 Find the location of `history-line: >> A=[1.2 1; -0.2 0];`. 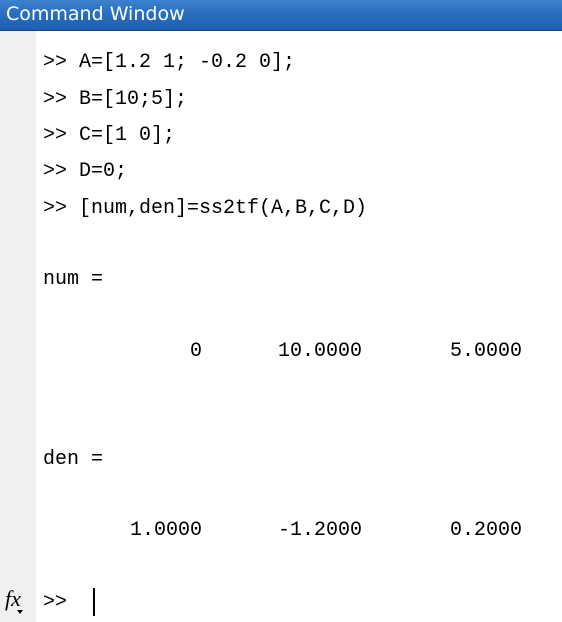

history-line: >> A=[1.2 1; -0.2 0]; is located at coordinates (169, 62).